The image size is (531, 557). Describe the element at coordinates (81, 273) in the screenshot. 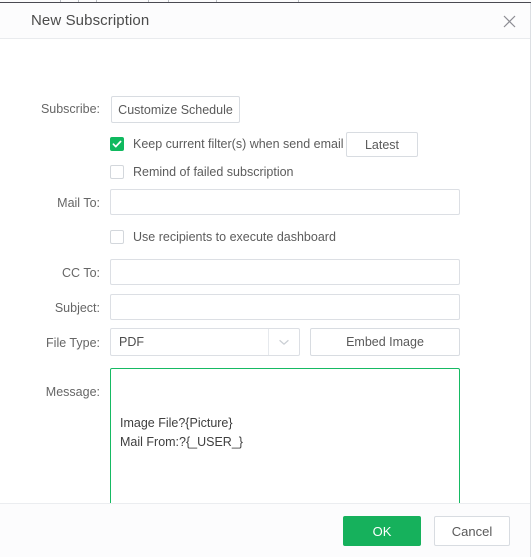

I see `cc-to-label: CC To:` at that location.